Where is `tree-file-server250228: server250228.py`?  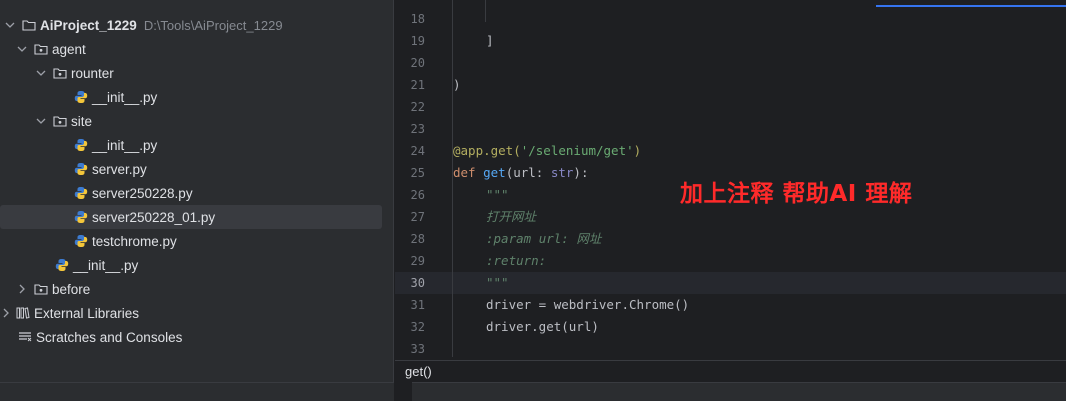 tree-file-server250228: server250228.py is located at coordinates (197, 193).